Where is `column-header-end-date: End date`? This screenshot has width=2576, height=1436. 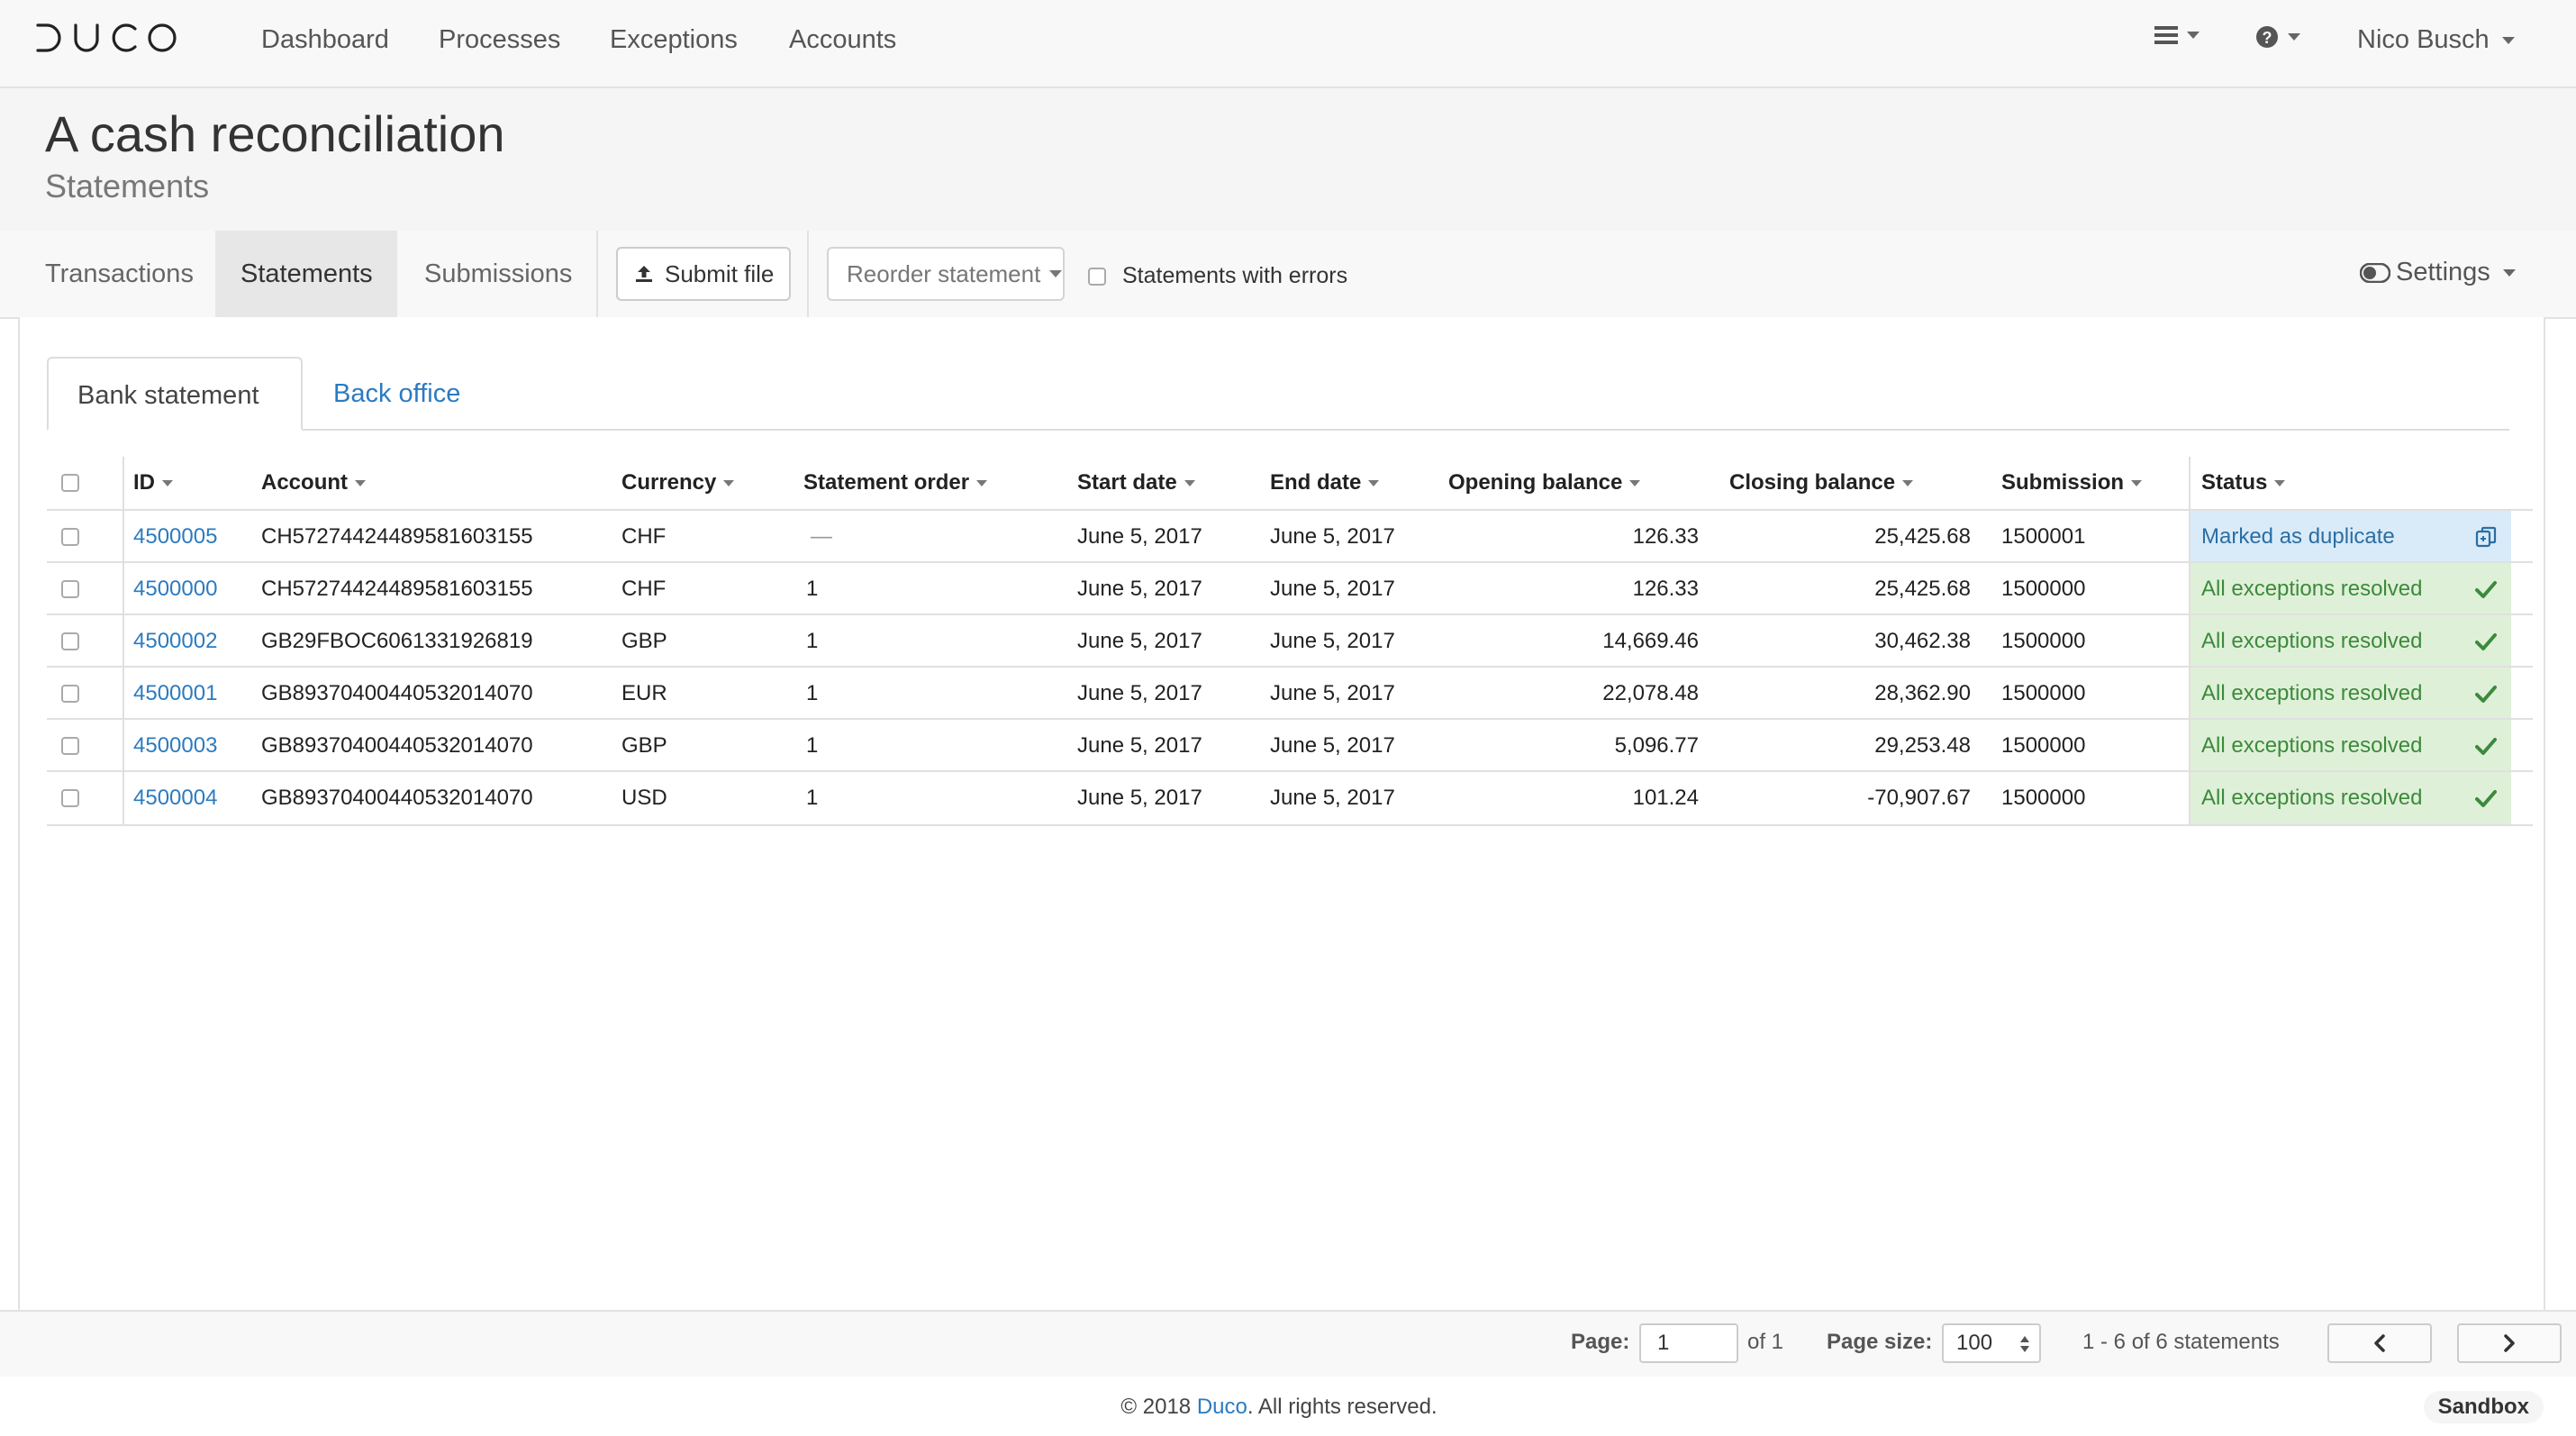
column-header-end-date: End date is located at coordinates (1325, 483).